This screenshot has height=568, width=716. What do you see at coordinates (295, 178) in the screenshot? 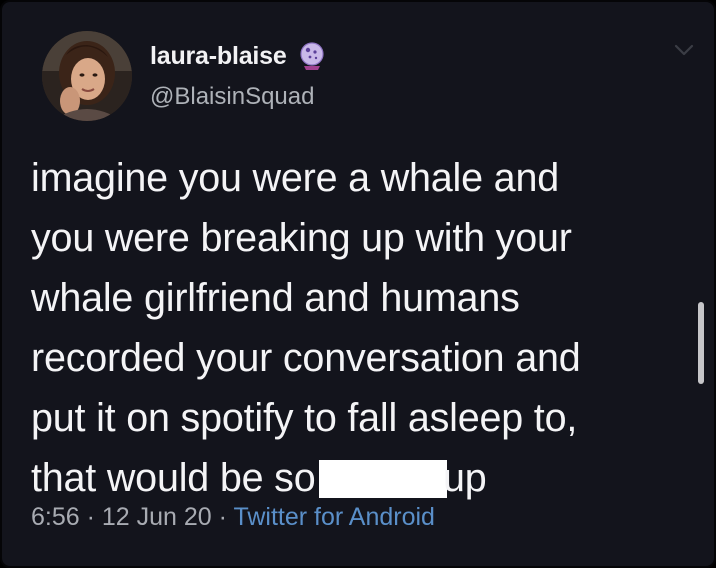
I see `tweet-text-line: imagine you were a whale and` at bounding box center [295, 178].